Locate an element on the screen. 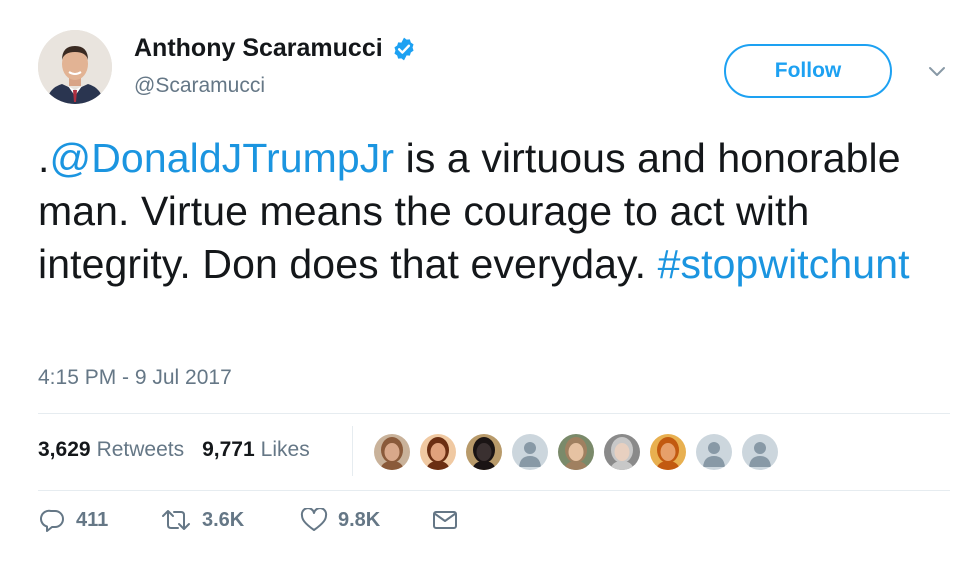 The image size is (976, 573). retweets-label: Retweets is located at coordinates (141, 450).